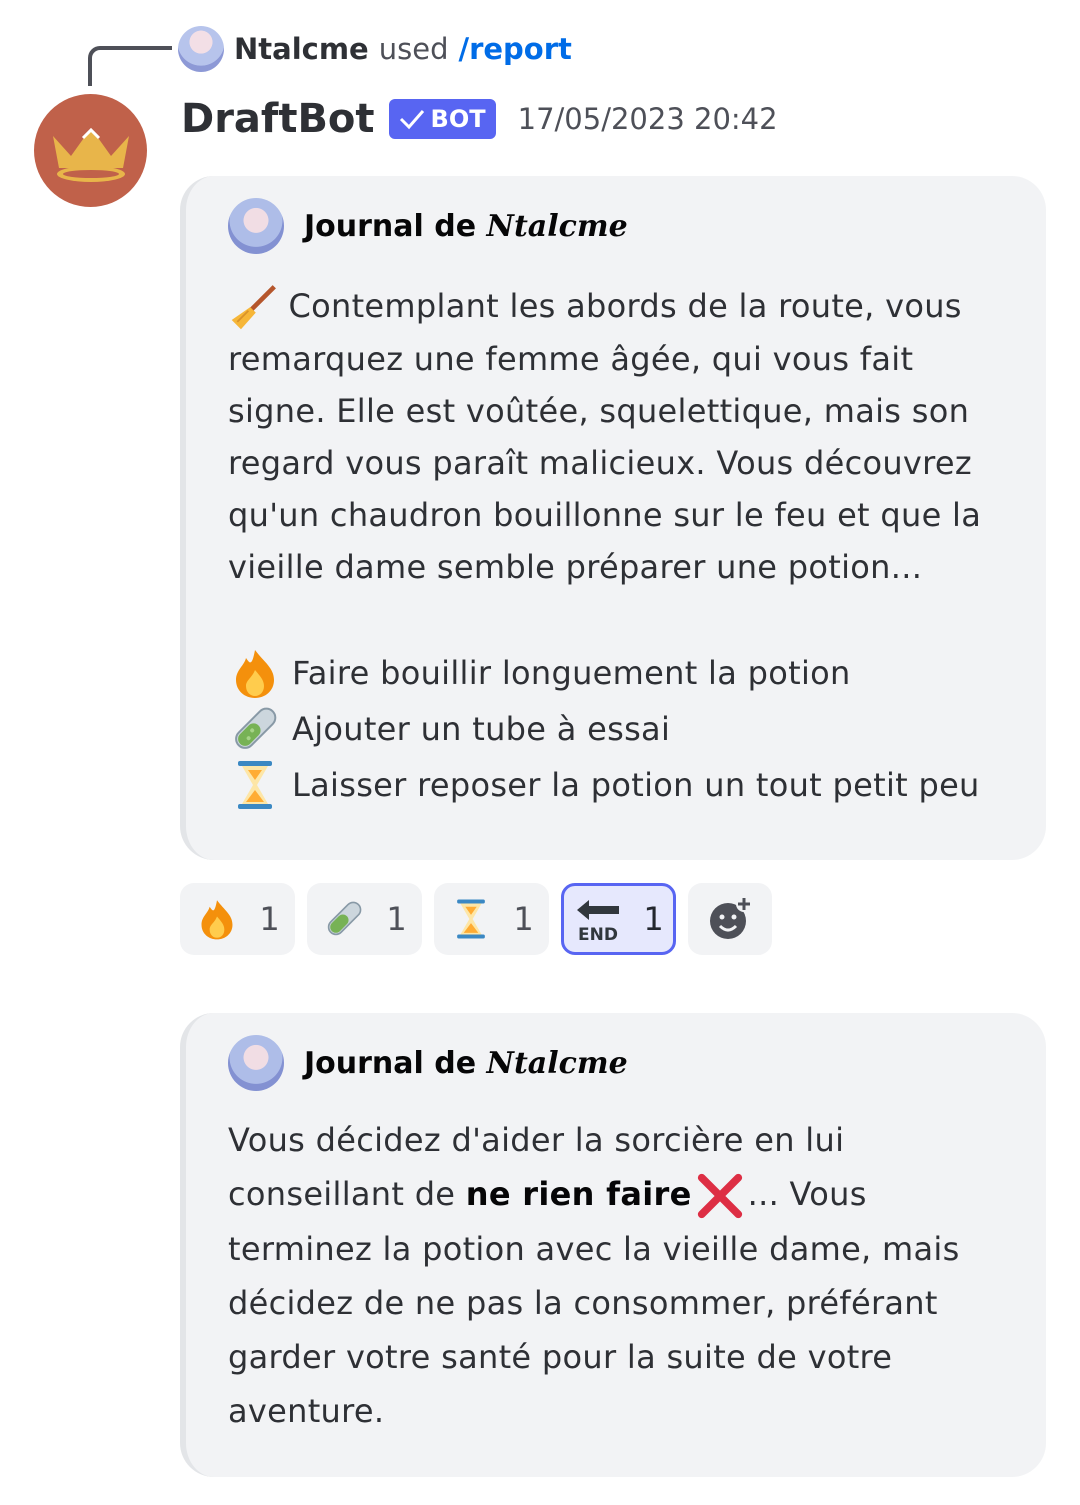 Image resolution: width=1080 pixels, height=1505 pixels. What do you see at coordinates (375, 49) in the screenshot?
I see `reply-context: Ntalcme used /report` at bounding box center [375, 49].